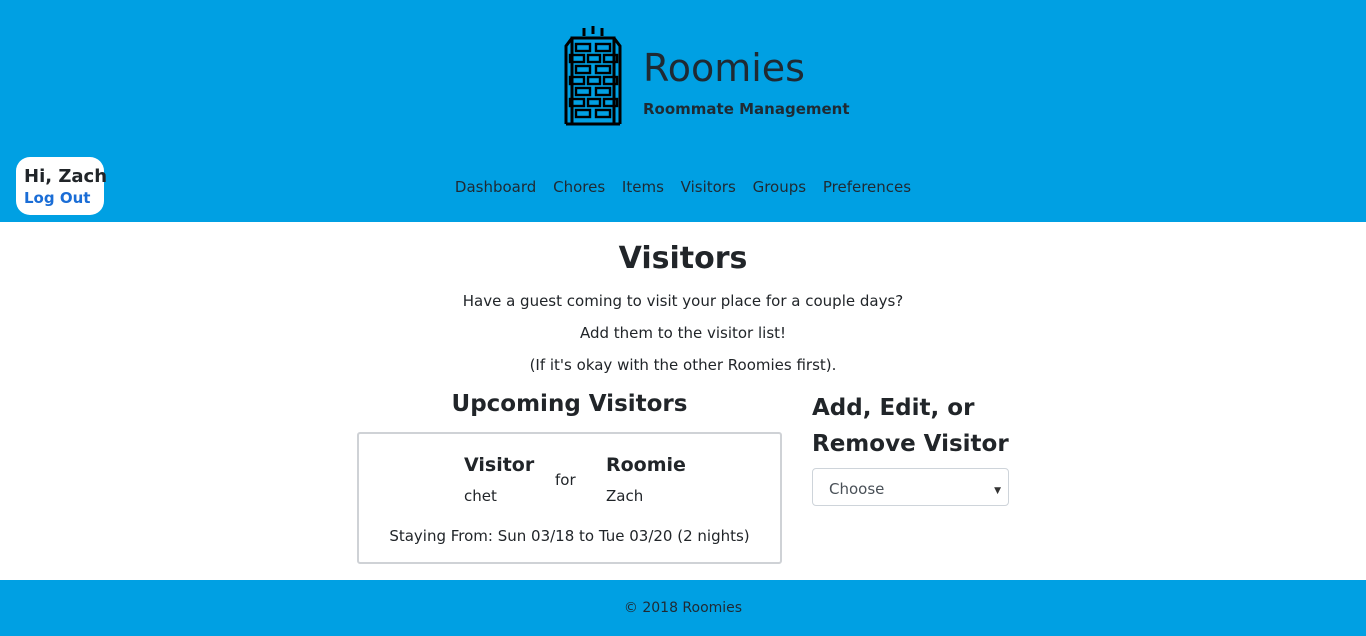 This screenshot has height=636, width=1366. Describe the element at coordinates (746, 109) in the screenshot. I see `brand-subtitle: Roommate Management` at that location.